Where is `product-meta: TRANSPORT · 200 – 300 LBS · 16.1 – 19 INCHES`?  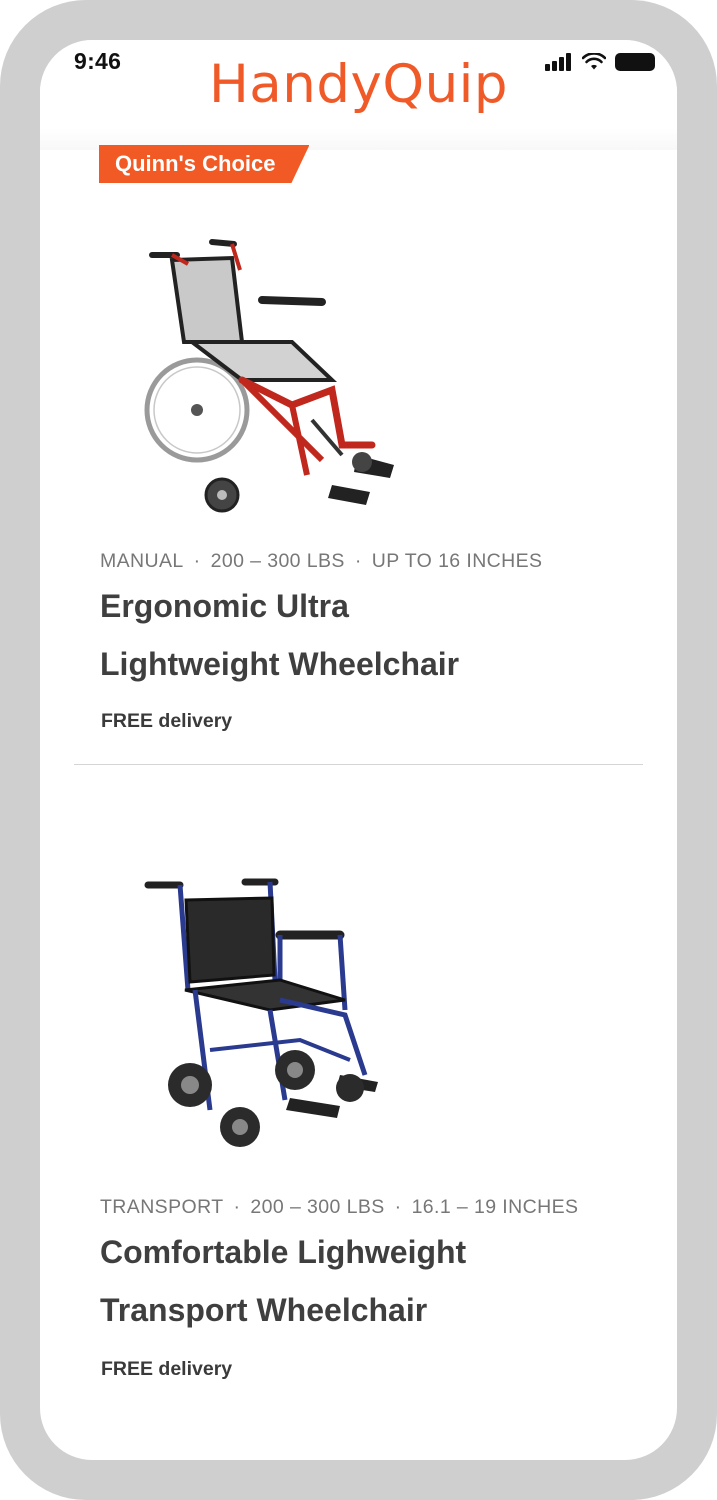 product-meta: TRANSPORT · 200 – 300 LBS · 16.1 – 19 INCHES is located at coordinates (339, 1207).